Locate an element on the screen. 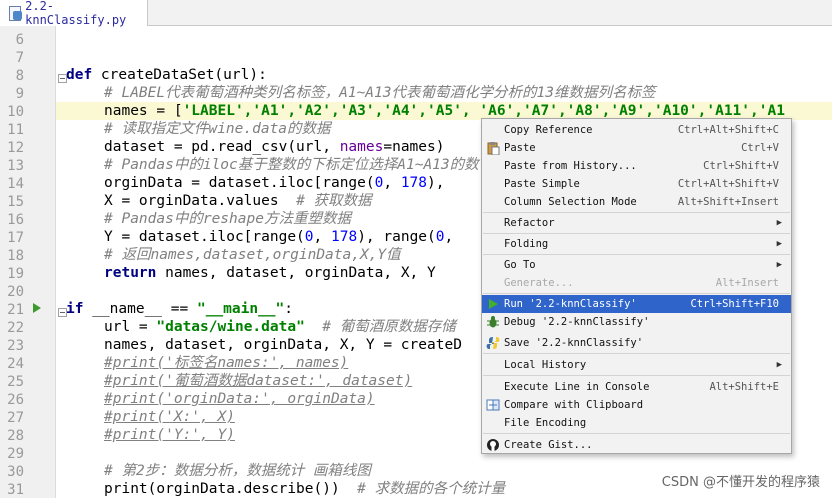 This screenshot has height=498, width=832. run-icon is located at coordinates (493, 304).